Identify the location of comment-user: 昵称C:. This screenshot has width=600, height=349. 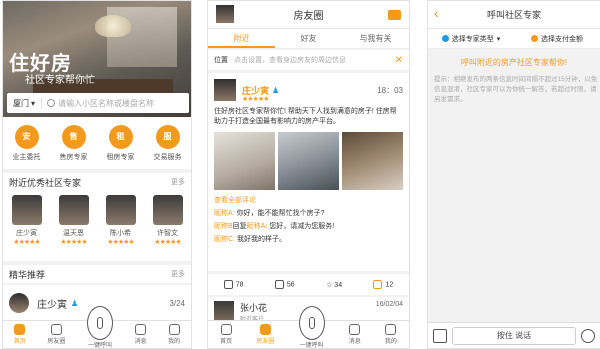
(224, 239).